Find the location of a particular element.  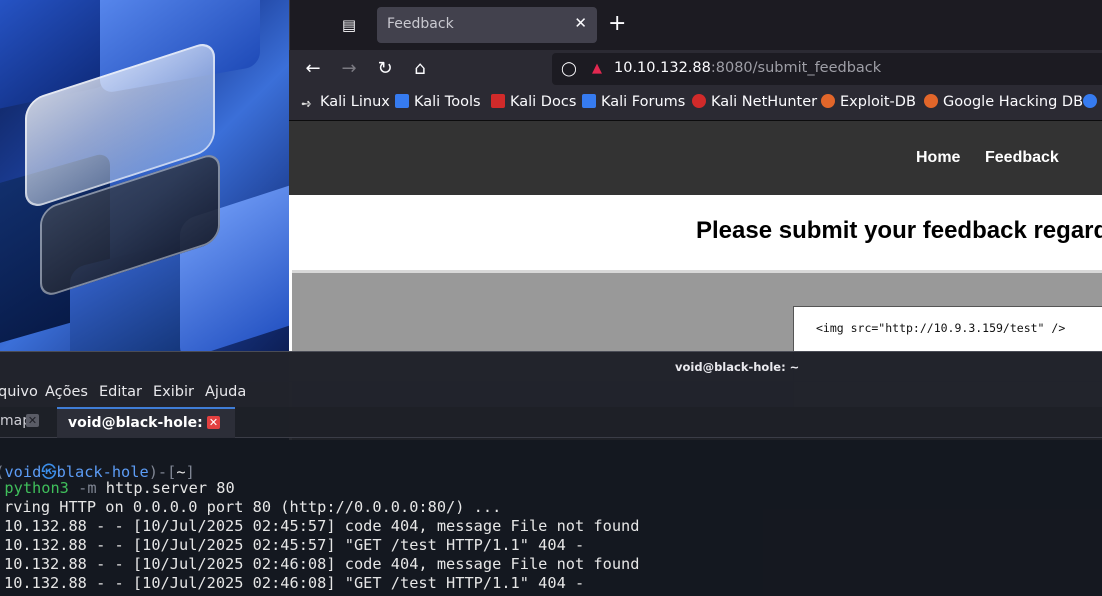

url-path: :8080/submit_feedback is located at coordinates (796, 68).